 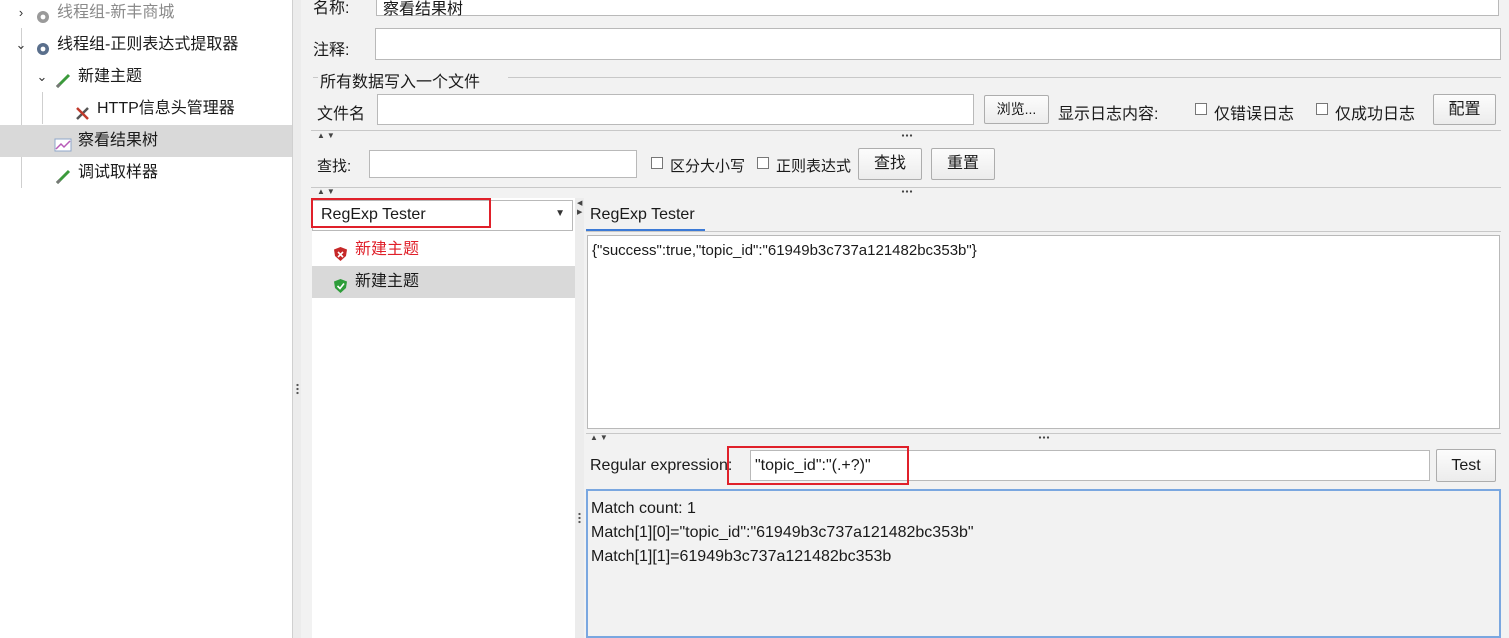 I want to click on chart-icon, so click(x=63, y=142).